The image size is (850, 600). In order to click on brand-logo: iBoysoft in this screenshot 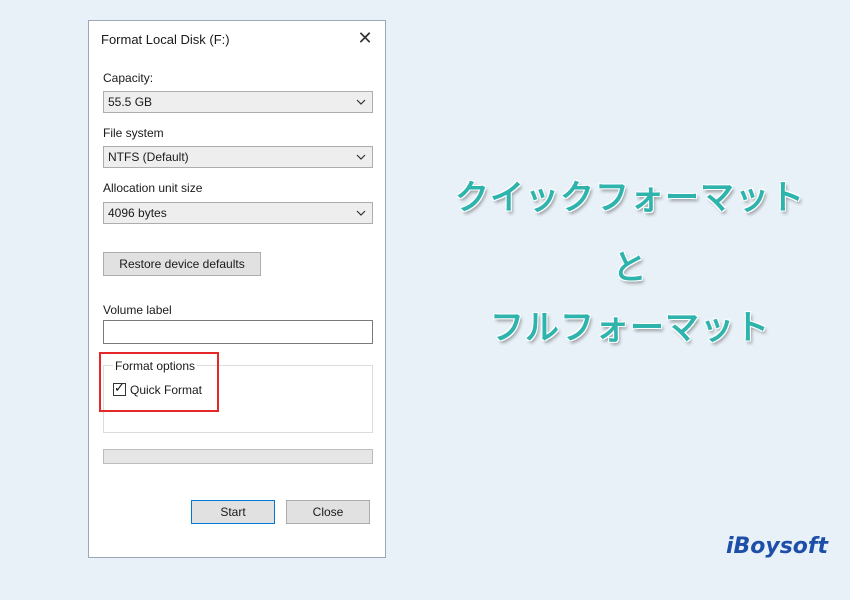, I will do `click(776, 546)`.